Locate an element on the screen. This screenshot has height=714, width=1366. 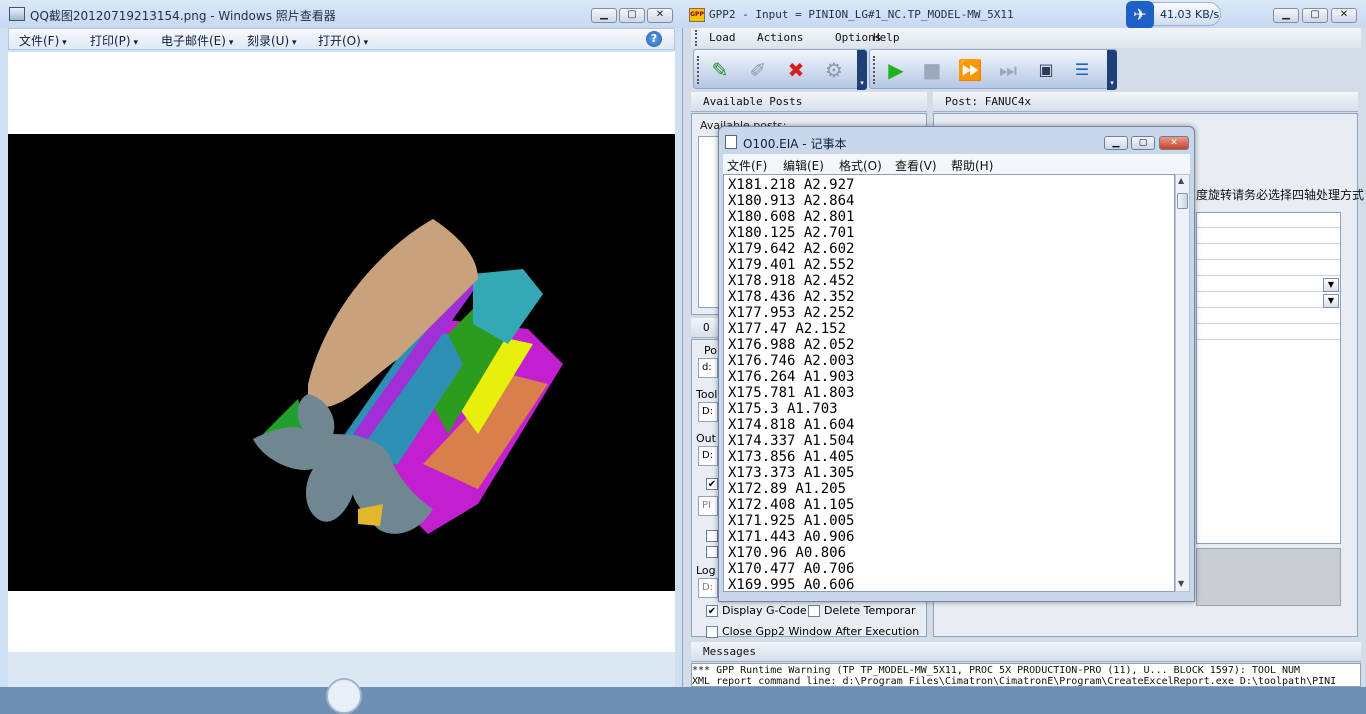
post-parameter-grid: ▼ ▼ is located at coordinates (1268, 378).